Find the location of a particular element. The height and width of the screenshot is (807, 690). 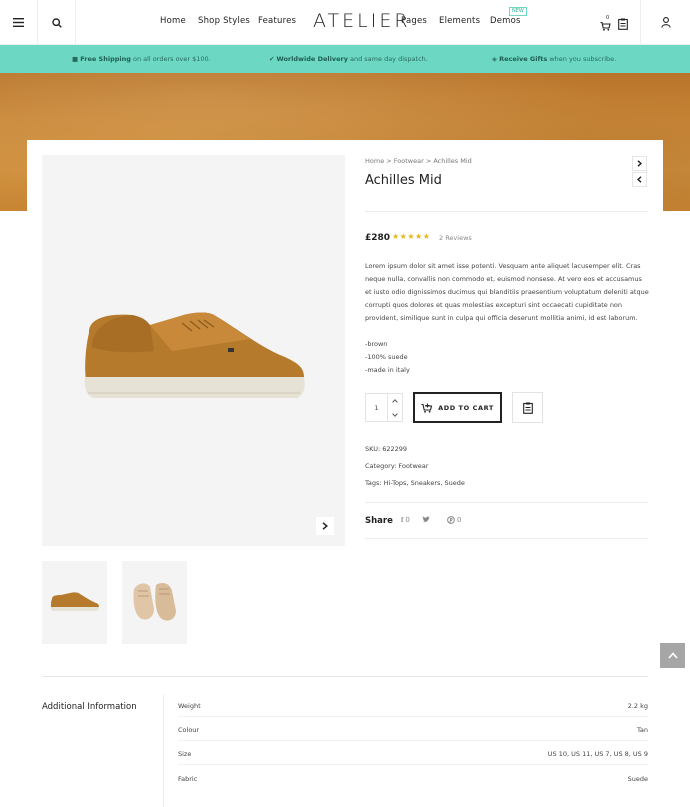

hamburger-icon is located at coordinates (18, 22).